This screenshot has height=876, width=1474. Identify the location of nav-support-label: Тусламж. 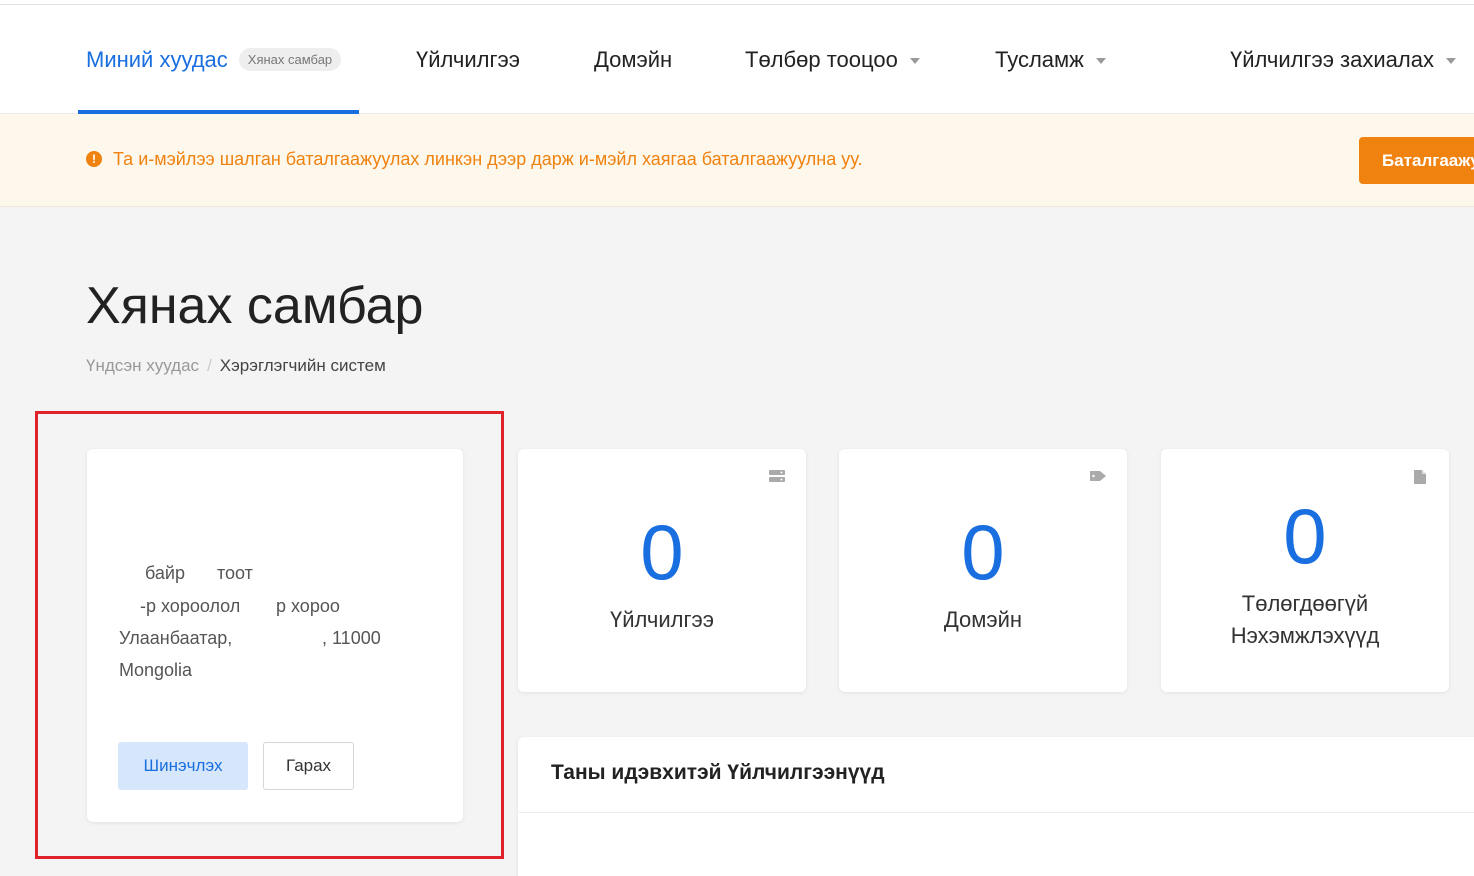
(1039, 59).